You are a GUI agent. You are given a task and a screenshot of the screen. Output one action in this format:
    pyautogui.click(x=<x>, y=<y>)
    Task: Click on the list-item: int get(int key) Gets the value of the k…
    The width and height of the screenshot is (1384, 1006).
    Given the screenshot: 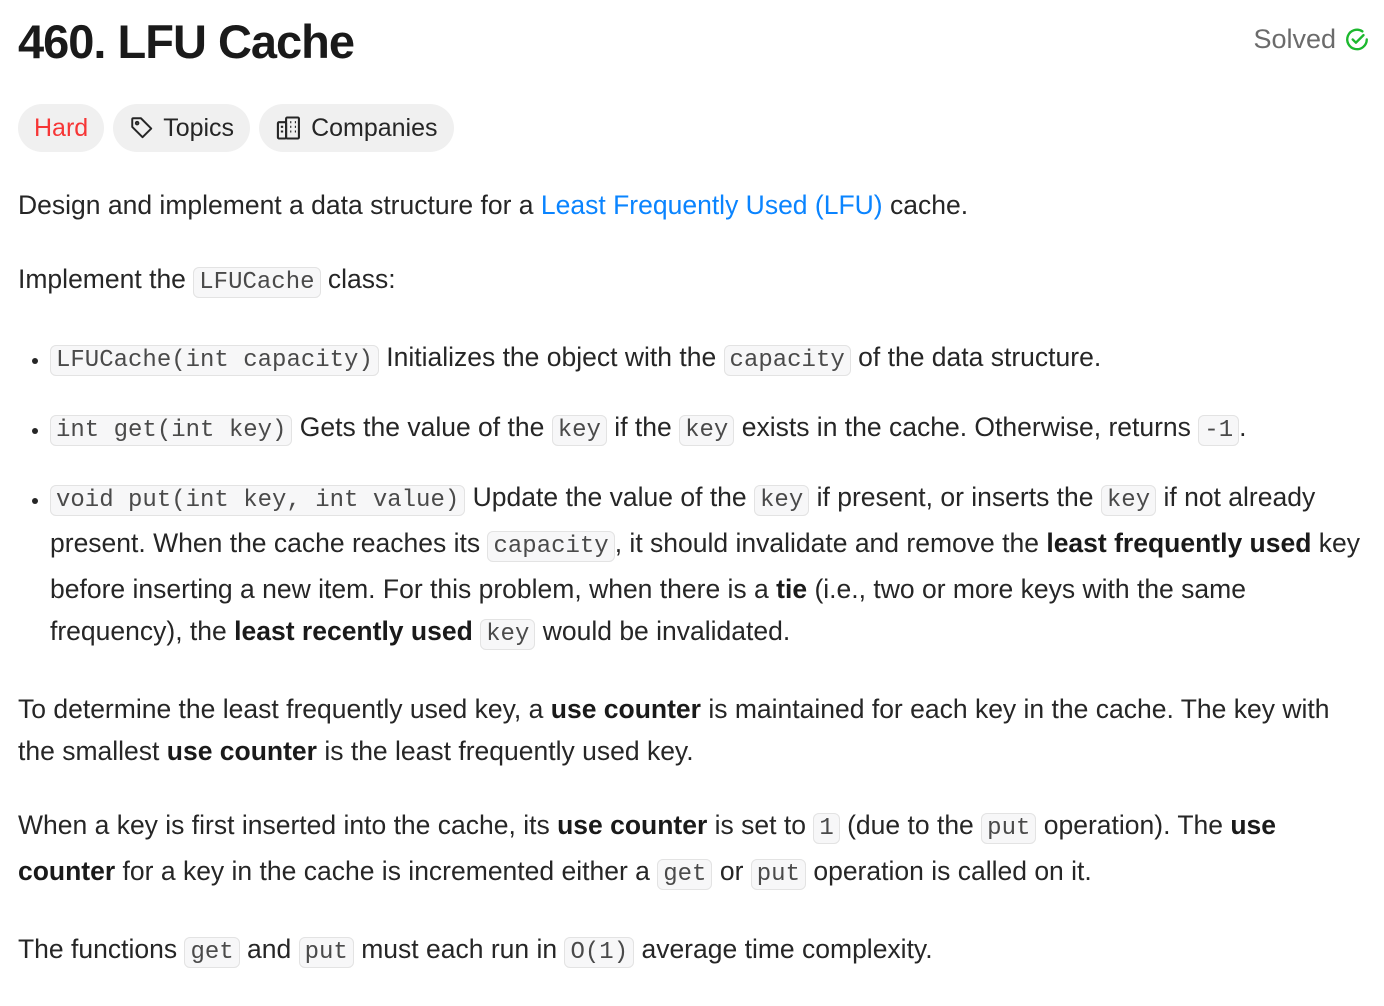 What is the action you would take?
    pyautogui.click(x=709, y=429)
    